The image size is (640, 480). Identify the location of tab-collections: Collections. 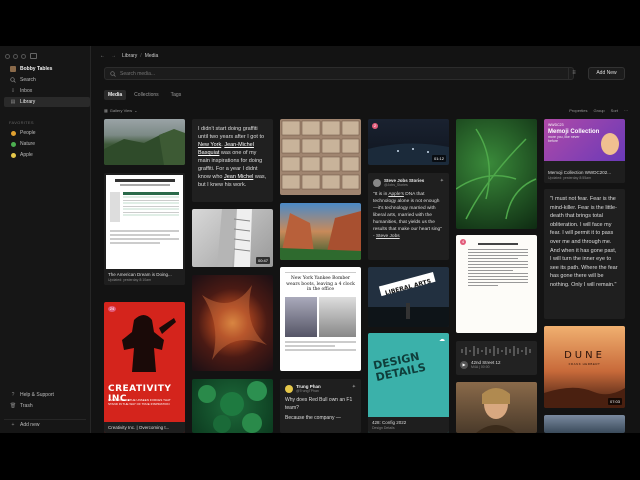
(146, 95).